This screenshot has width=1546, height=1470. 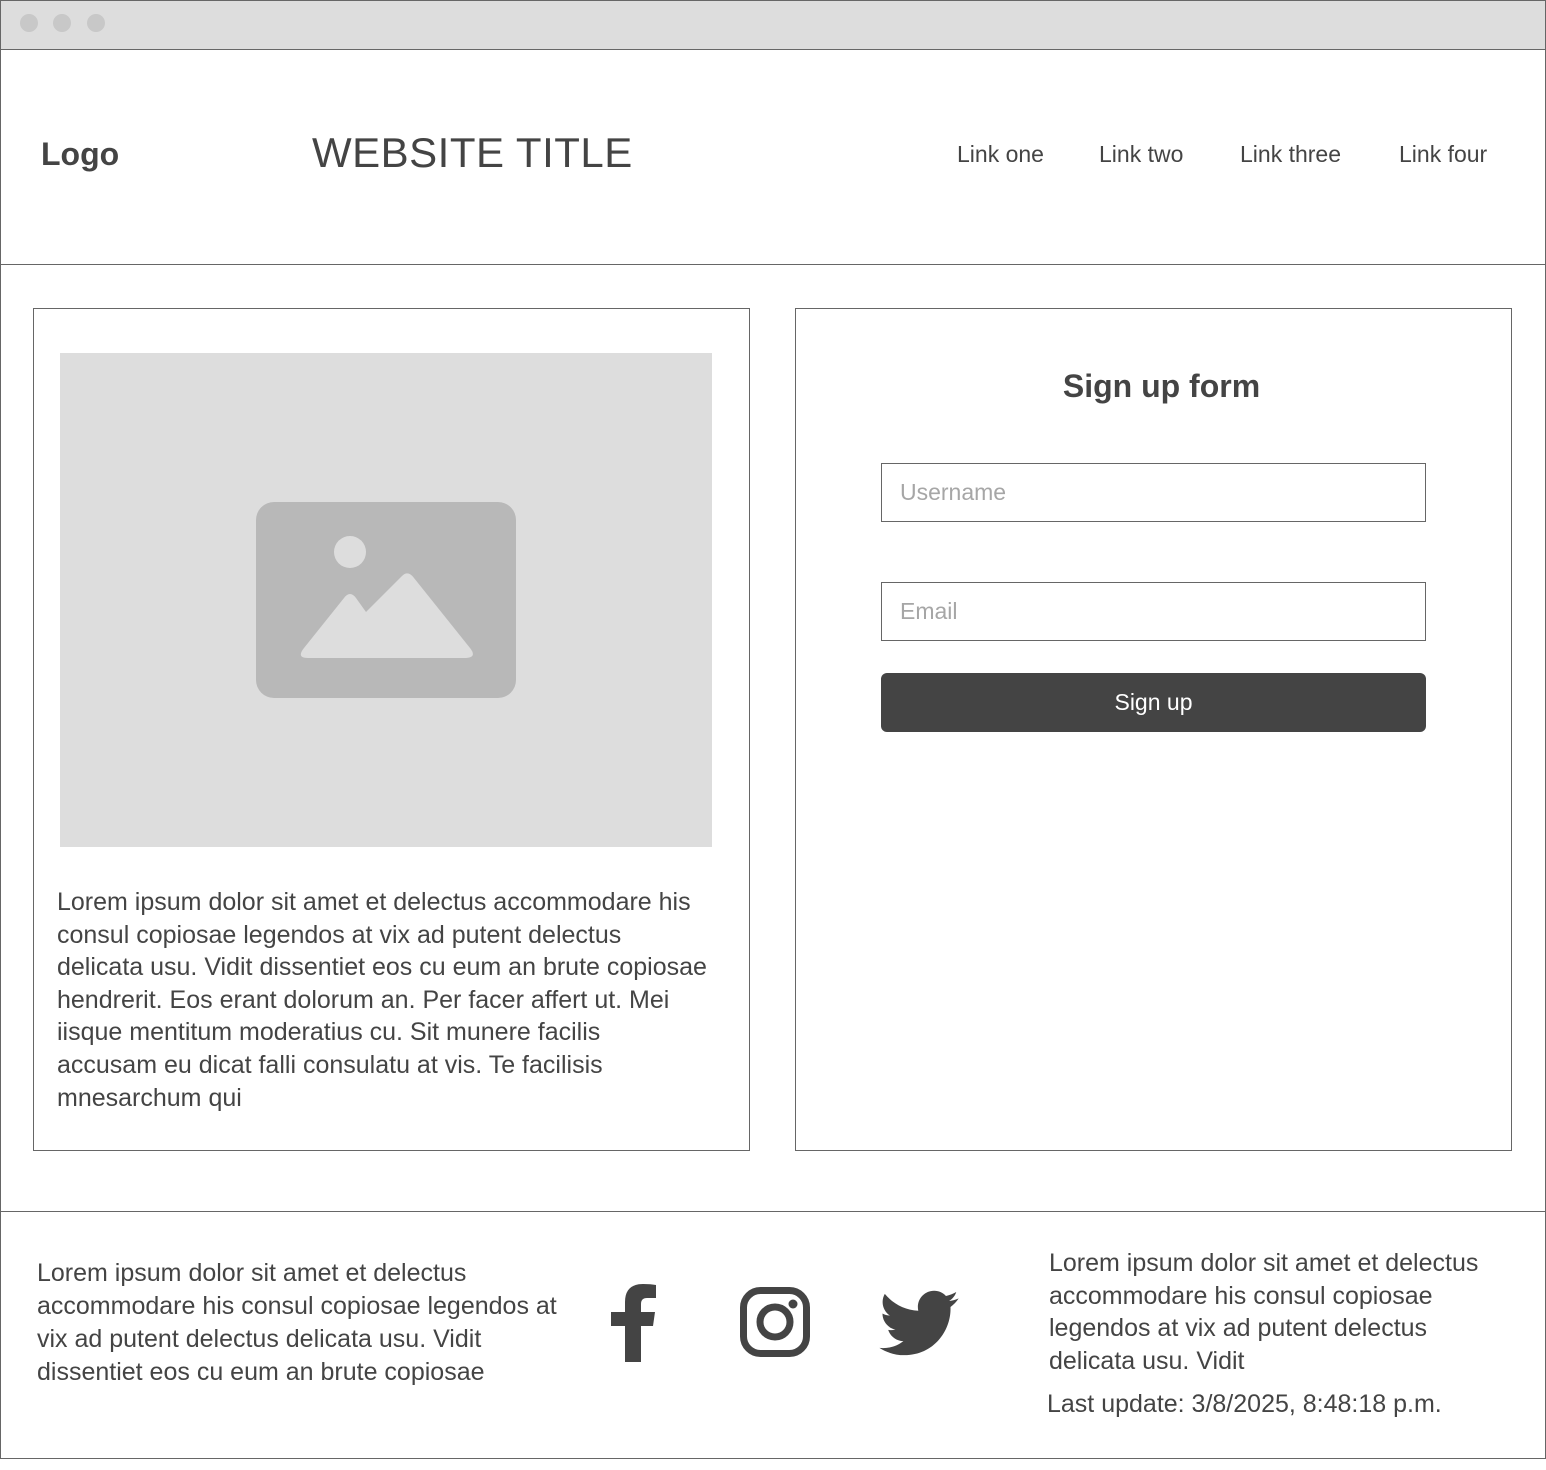 What do you see at coordinates (1161, 386) in the screenshot?
I see `signup-form-title: Sign up form` at bounding box center [1161, 386].